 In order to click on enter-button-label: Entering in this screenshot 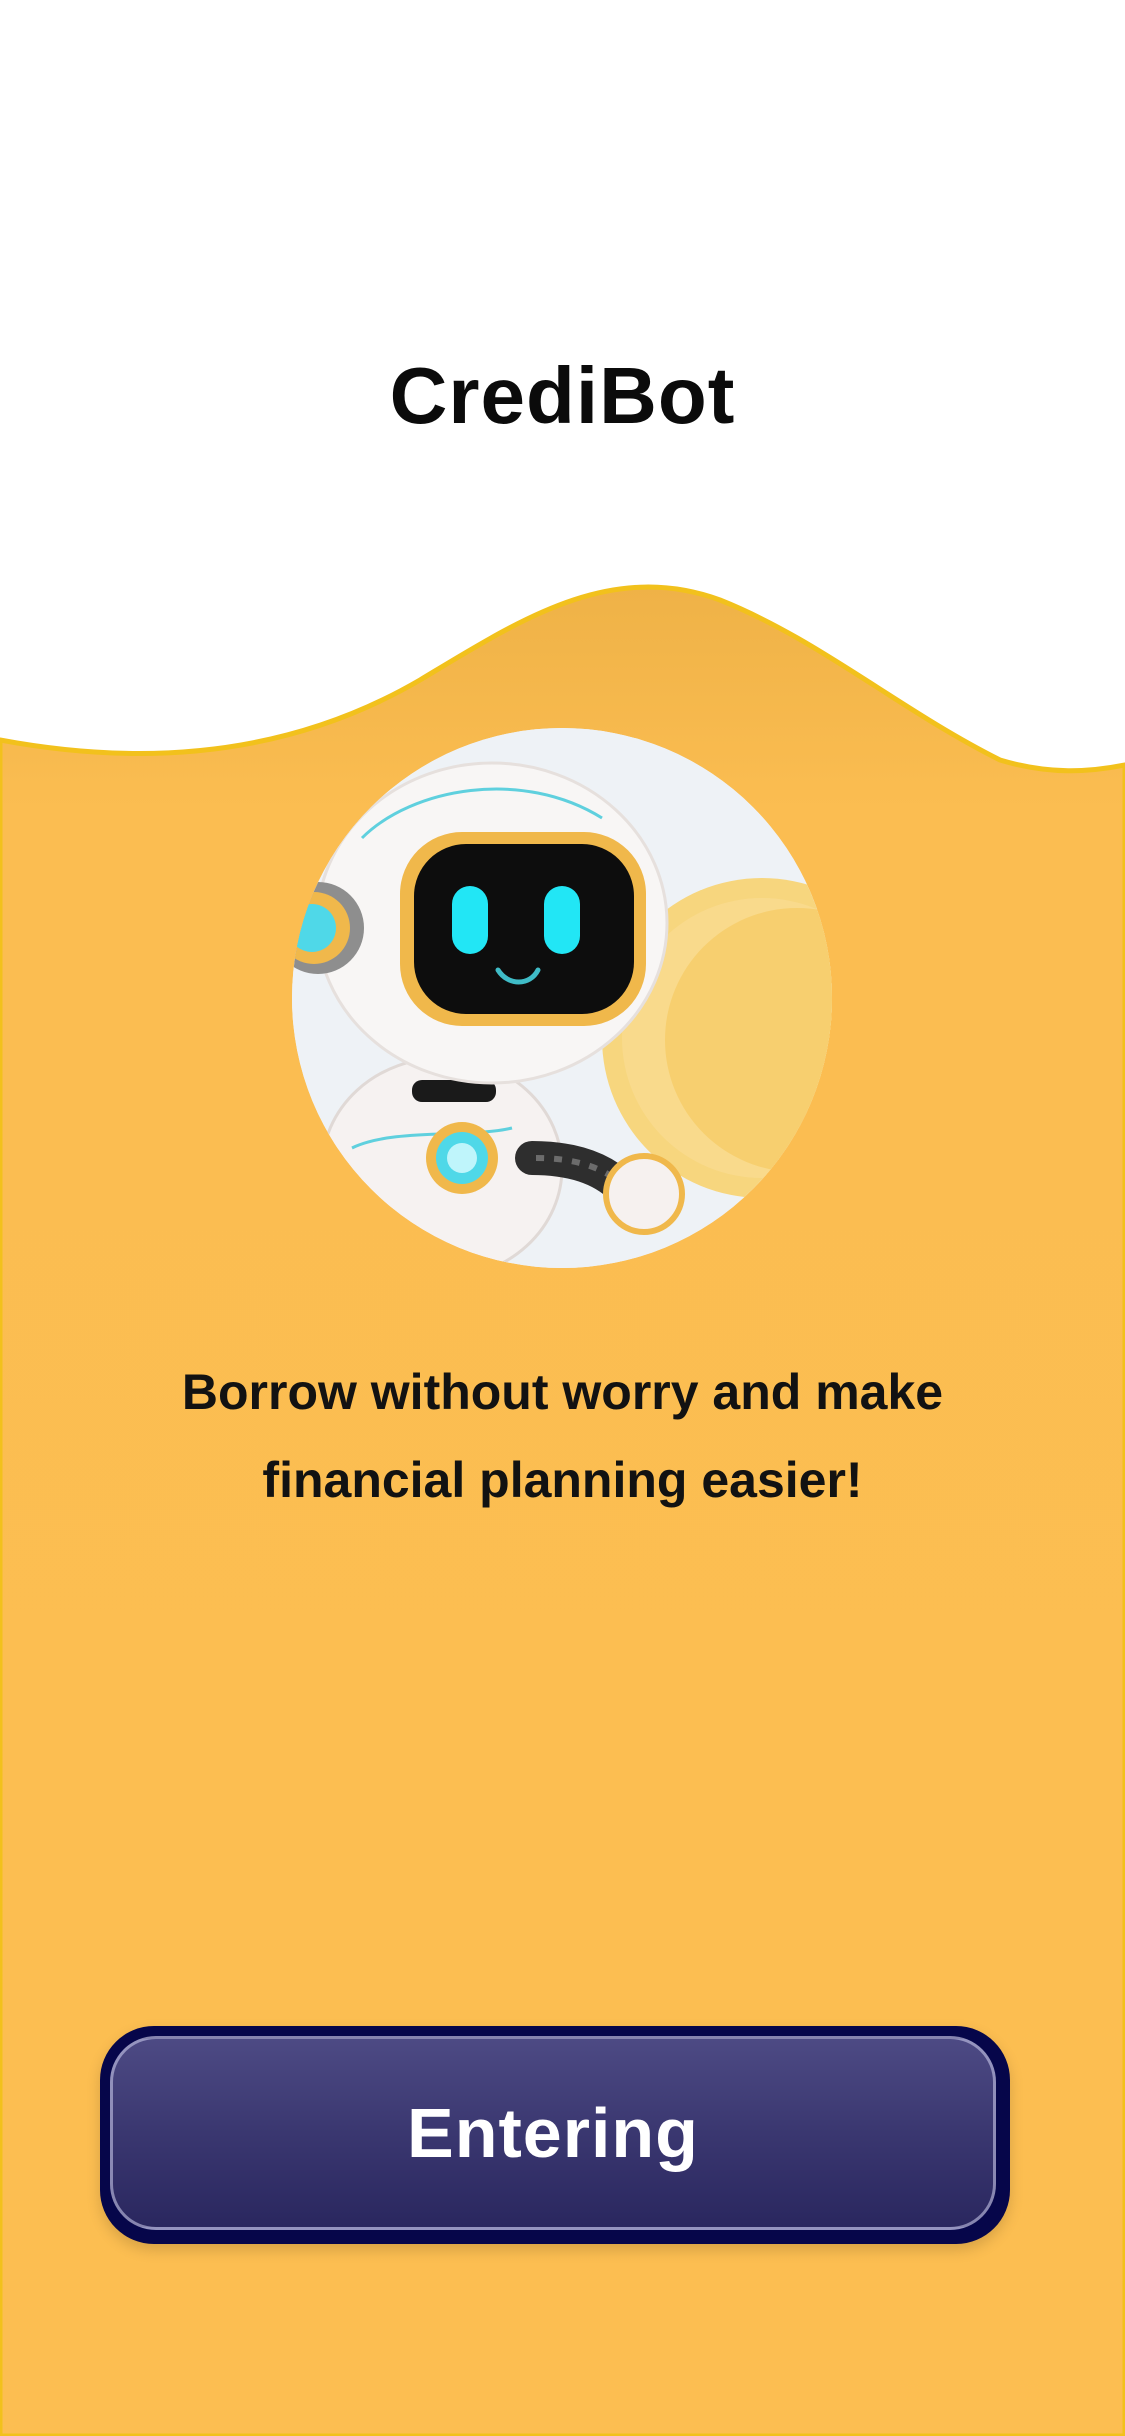, I will do `click(553, 2133)`.